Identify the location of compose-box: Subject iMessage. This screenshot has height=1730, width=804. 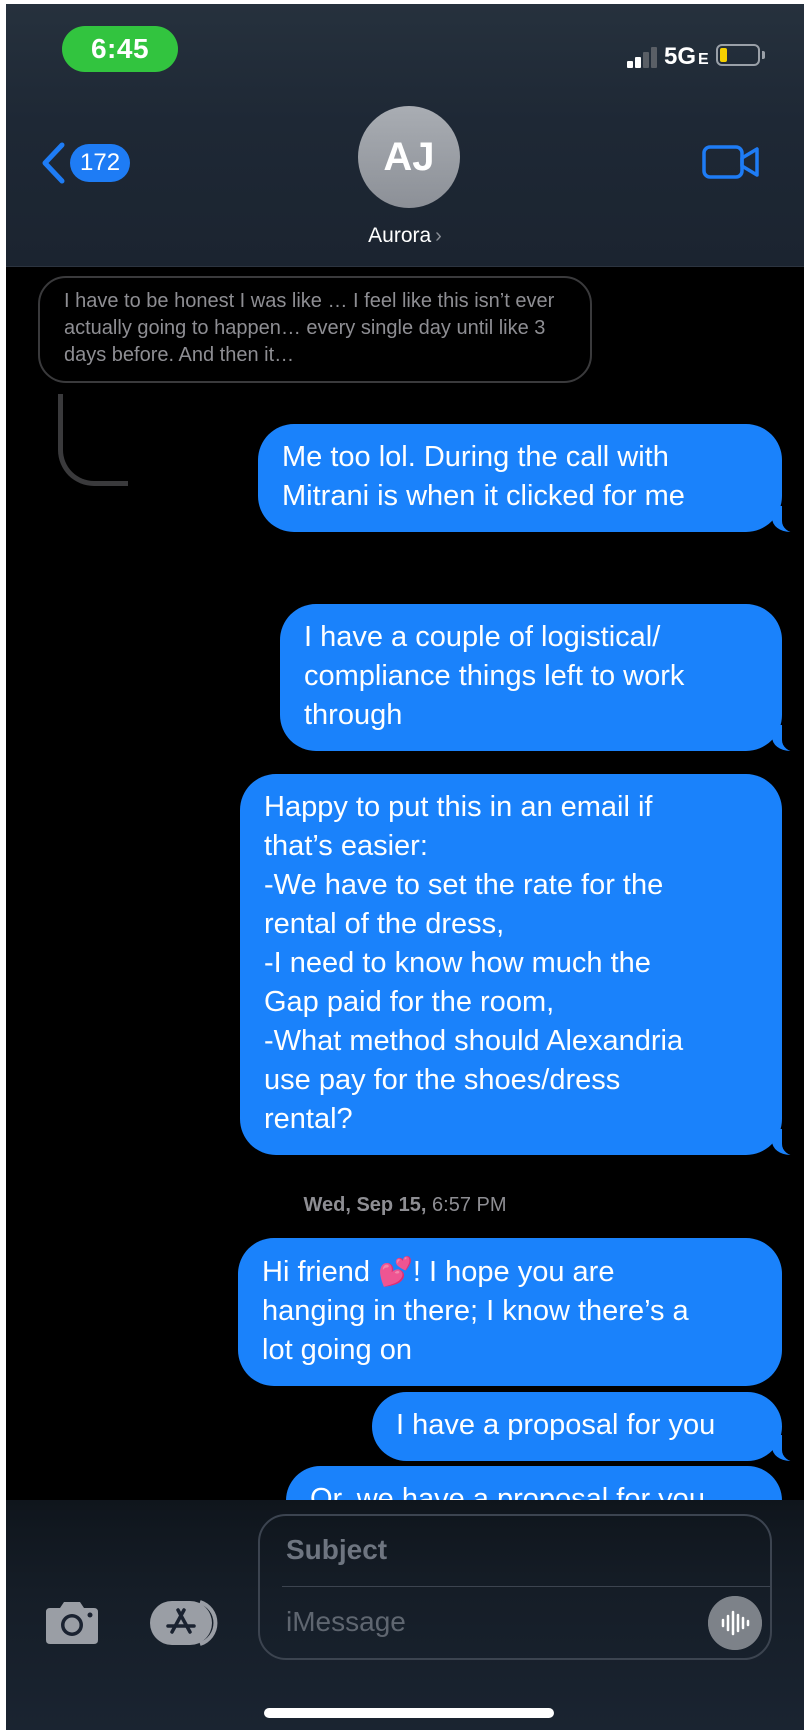
(515, 1587).